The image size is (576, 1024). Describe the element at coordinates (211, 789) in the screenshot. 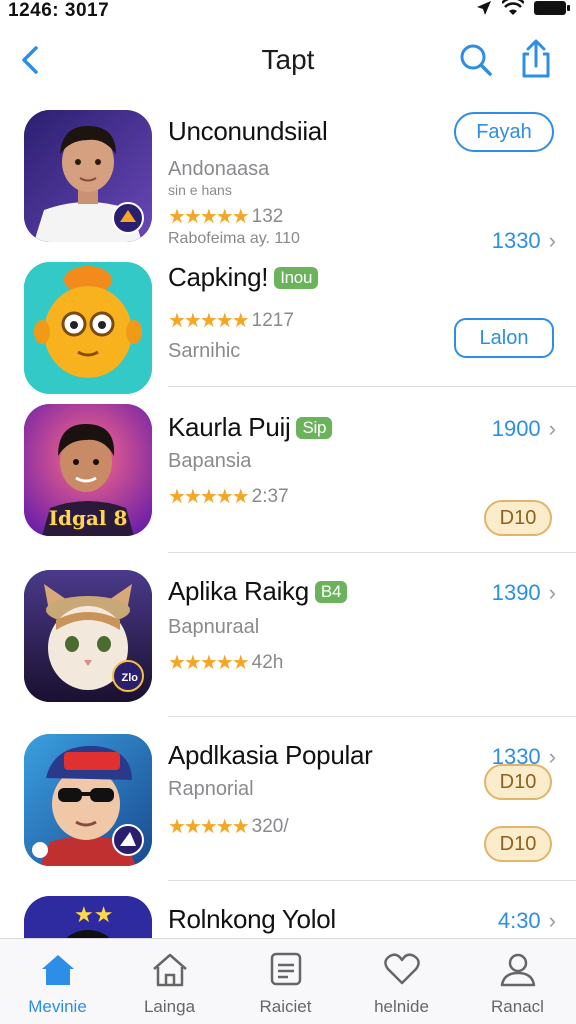

I see `app-subtitle: Rapnorial` at that location.